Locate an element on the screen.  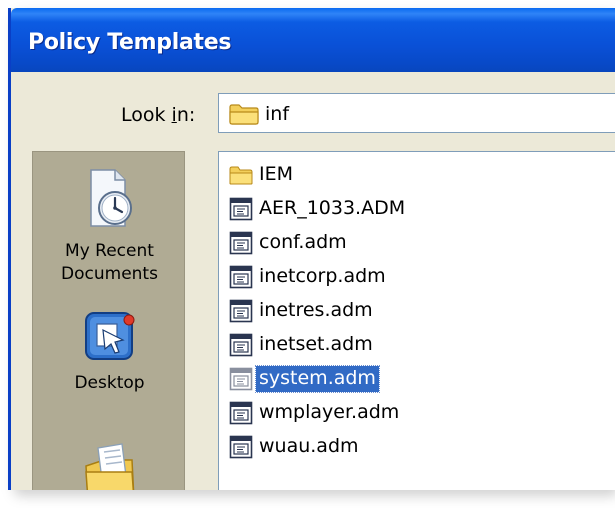
desktop-label: Desktop is located at coordinates (109, 383).